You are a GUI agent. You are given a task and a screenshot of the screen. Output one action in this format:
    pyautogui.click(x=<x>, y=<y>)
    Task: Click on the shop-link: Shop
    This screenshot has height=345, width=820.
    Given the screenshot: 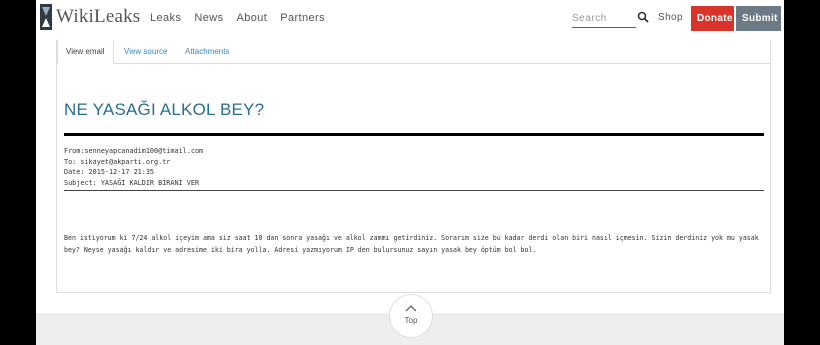 What is the action you would take?
    pyautogui.click(x=670, y=17)
    